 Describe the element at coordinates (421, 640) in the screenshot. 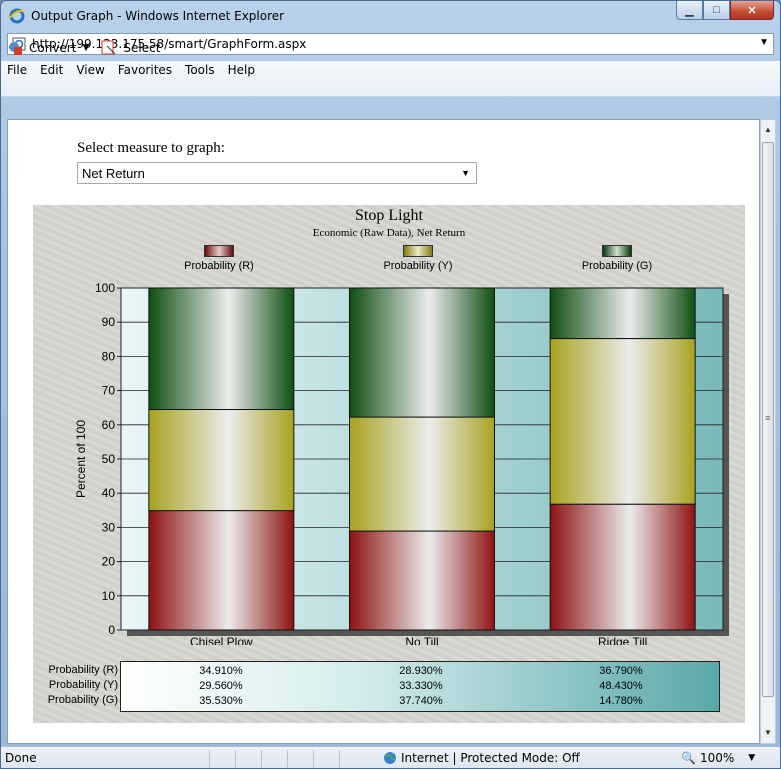

I see `x-tick-label: No Till` at that location.